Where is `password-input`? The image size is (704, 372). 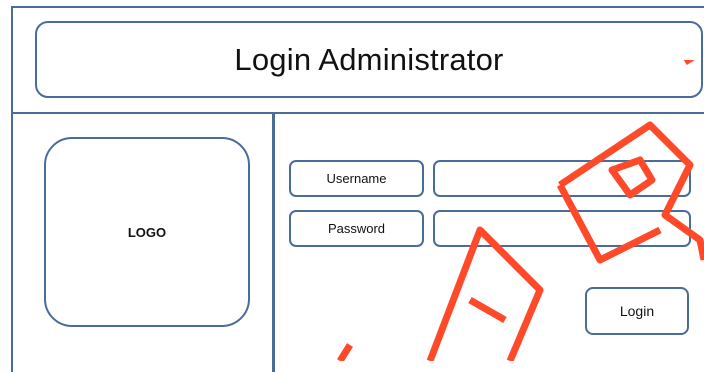 password-input is located at coordinates (562, 228).